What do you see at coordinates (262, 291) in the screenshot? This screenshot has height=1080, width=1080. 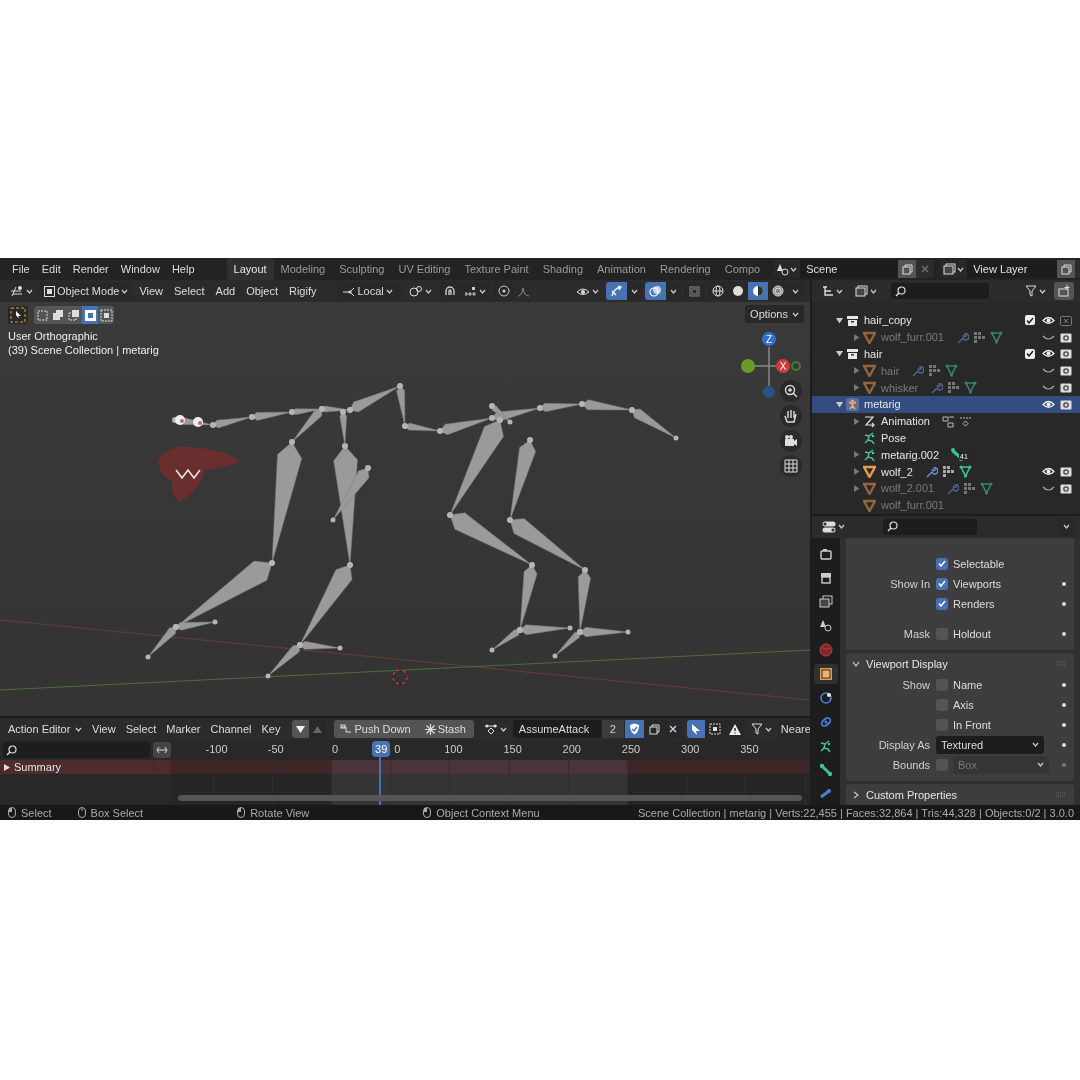 I see `menu-item: Object` at bounding box center [262, 291].